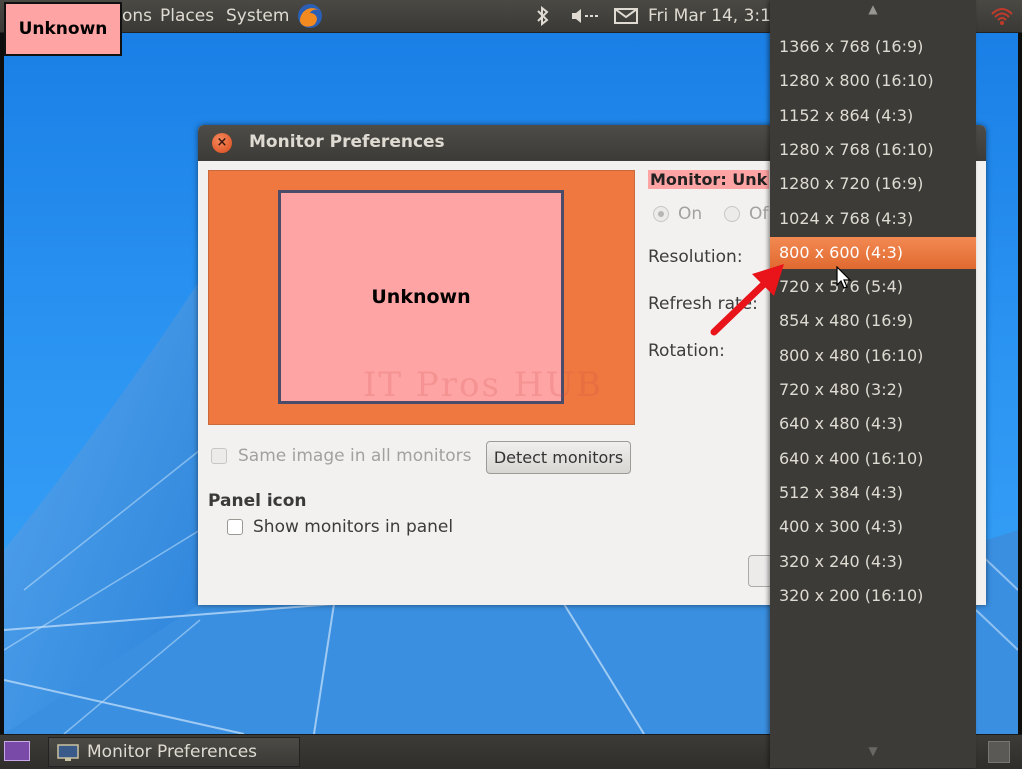  Describe the element at coordinates (187, 16) in the screenshot. I see `places-menu: Places` at that location.